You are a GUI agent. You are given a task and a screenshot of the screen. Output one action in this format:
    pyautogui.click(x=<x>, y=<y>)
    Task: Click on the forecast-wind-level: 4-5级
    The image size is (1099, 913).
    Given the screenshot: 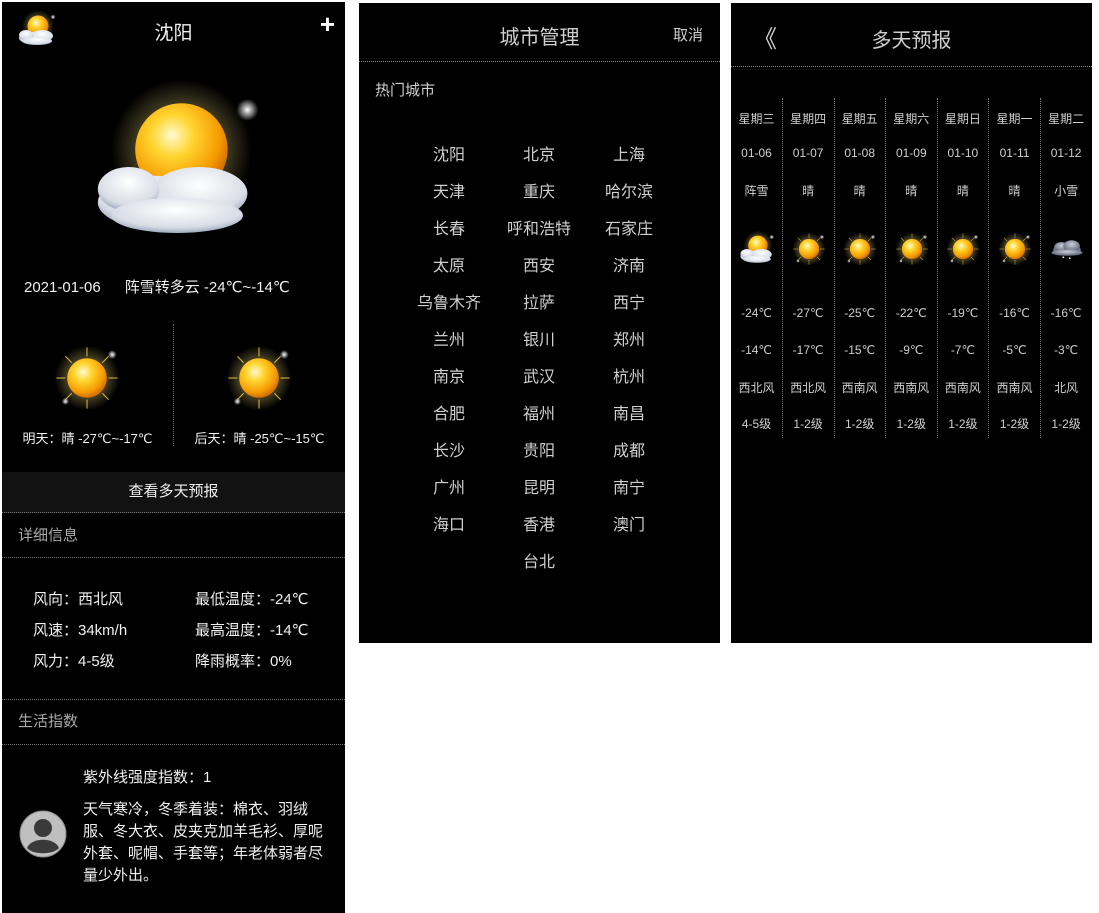 What is the action you would take?
    pyautogui.click(x=756, y=424)
    